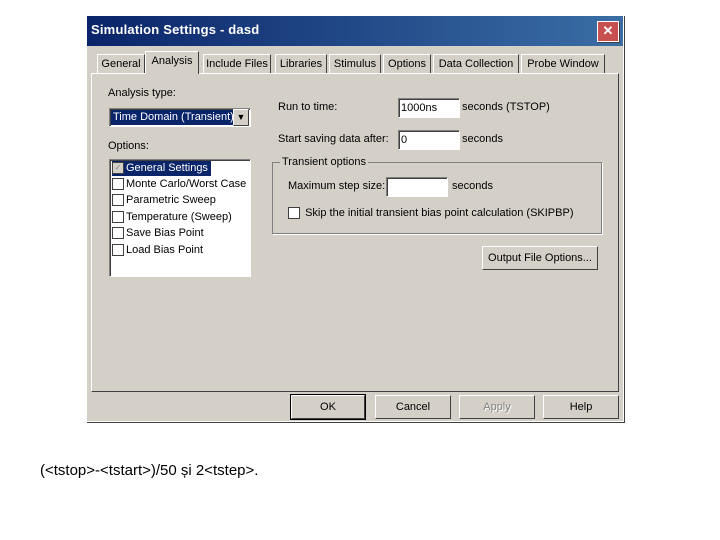 This screenshot has height=540, width=720. What do you see at coordinates (308, 107) in the screenshot?
I see `run-to-time-label: Run to time:` at bounding box center [308, 107].